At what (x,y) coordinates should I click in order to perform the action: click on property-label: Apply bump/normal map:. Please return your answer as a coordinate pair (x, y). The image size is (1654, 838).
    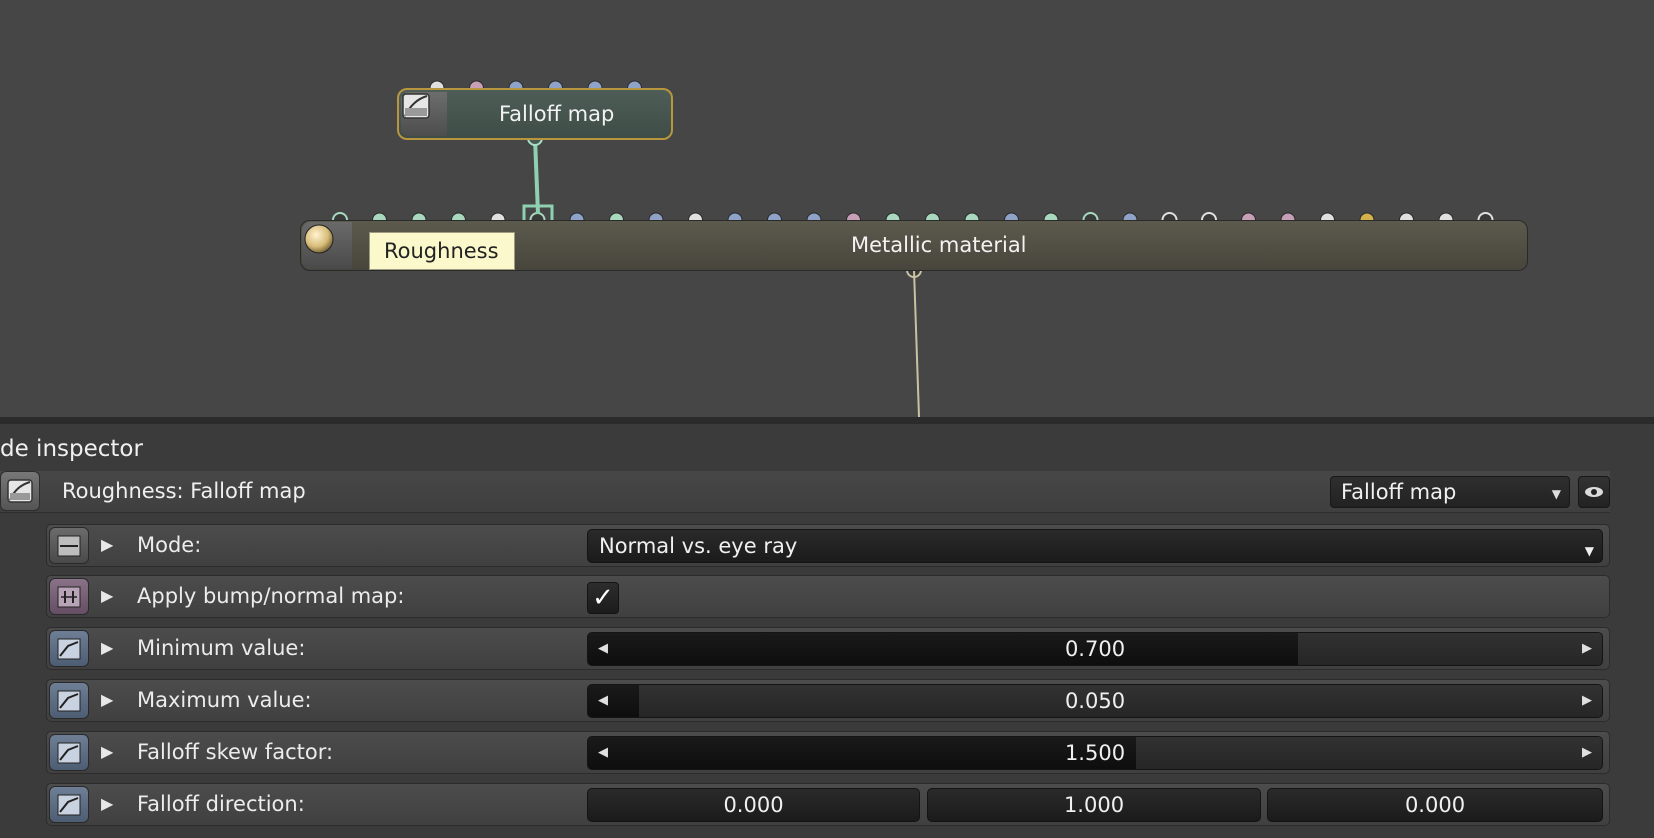
    Looking at the image, I should click on (271, 596).